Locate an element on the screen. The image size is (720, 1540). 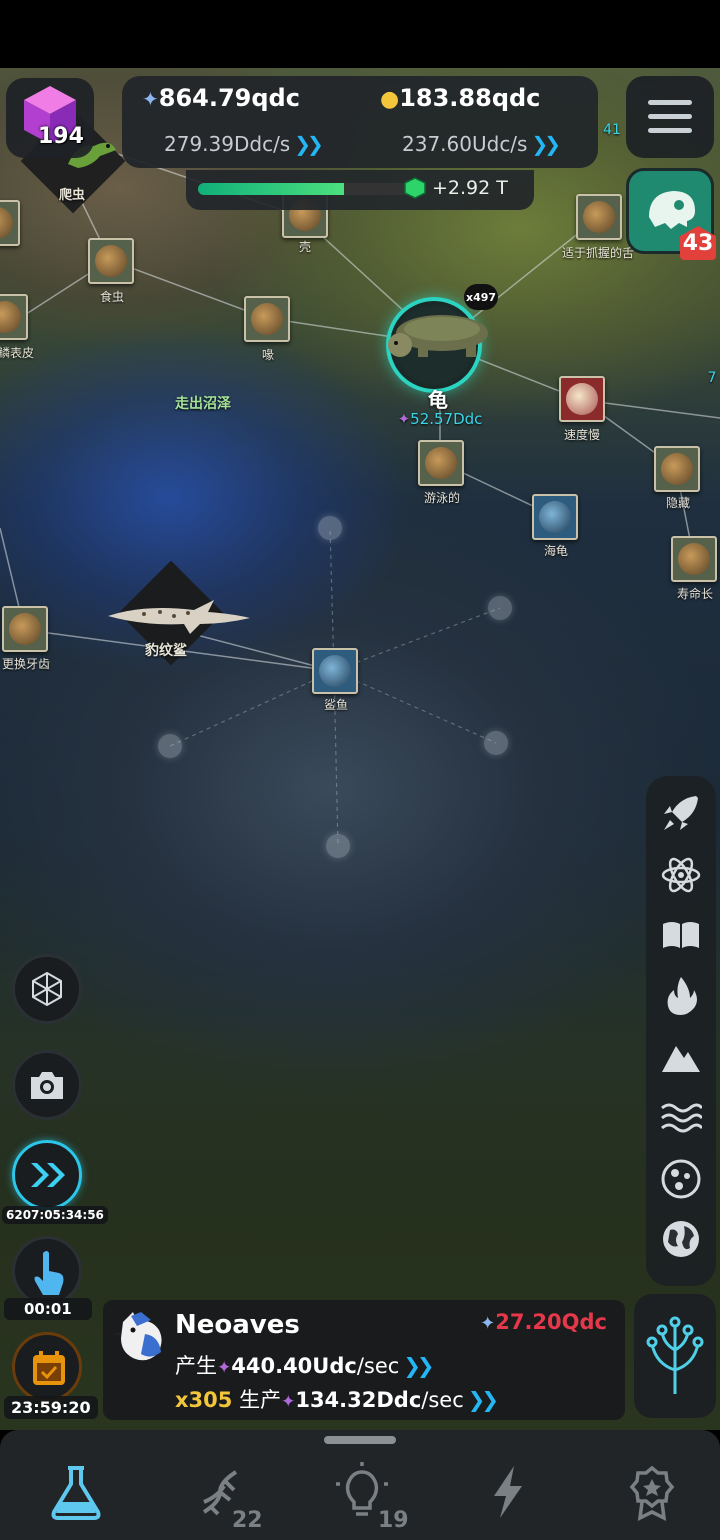
node-hiding-label: 隐藏 is located at coordinates (678, 503).